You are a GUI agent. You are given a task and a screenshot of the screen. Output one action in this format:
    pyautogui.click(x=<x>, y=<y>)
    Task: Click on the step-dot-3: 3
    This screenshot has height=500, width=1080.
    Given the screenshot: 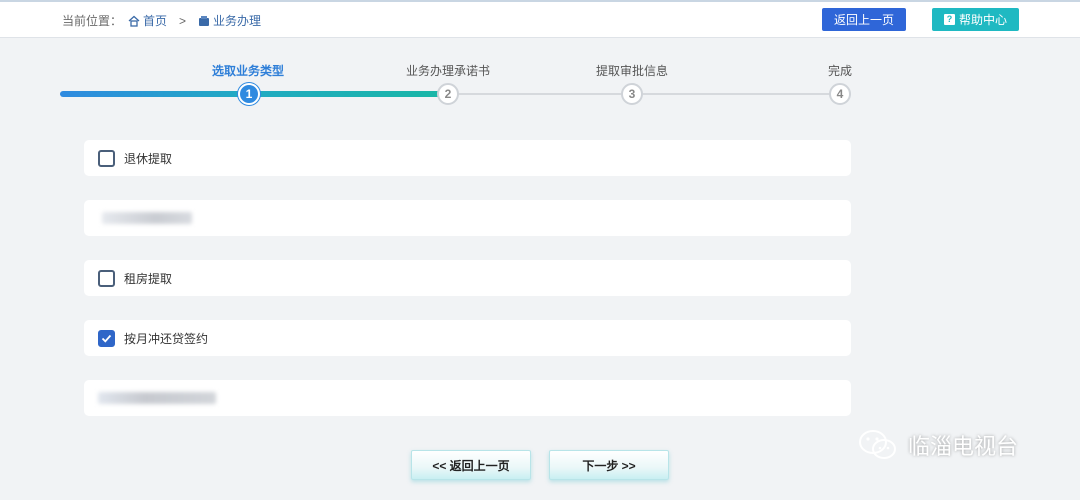 What is the action you would take?
    pyautogui.click(x=632, y=94)
    